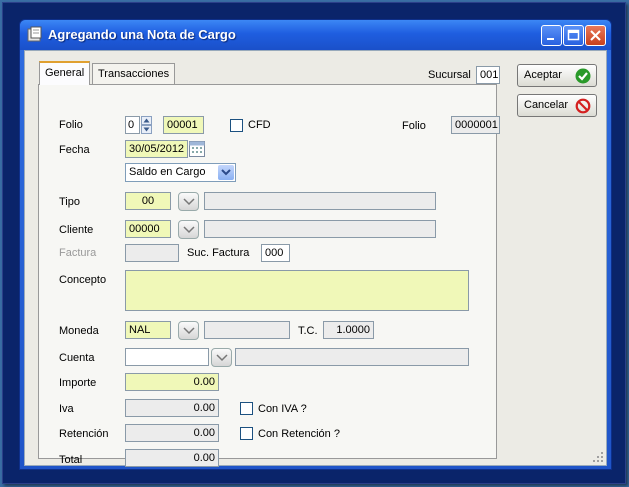  What do you see at coordinates (148, 229) in the screenshot?
I see `cliente-code-field: 00000` at bounding box center [148, 229].